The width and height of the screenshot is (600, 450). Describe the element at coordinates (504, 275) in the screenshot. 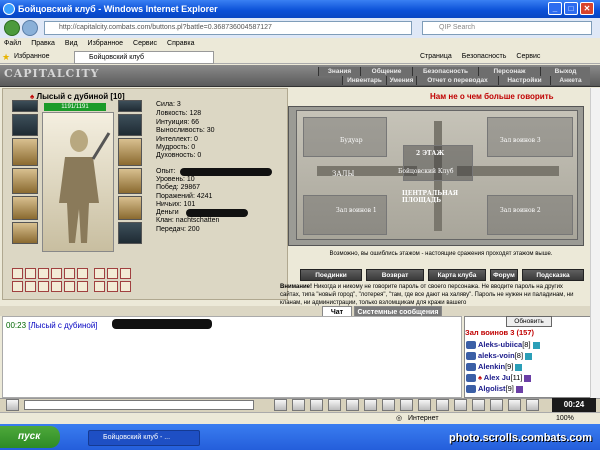

I see `forum-button: Форум` at that location.